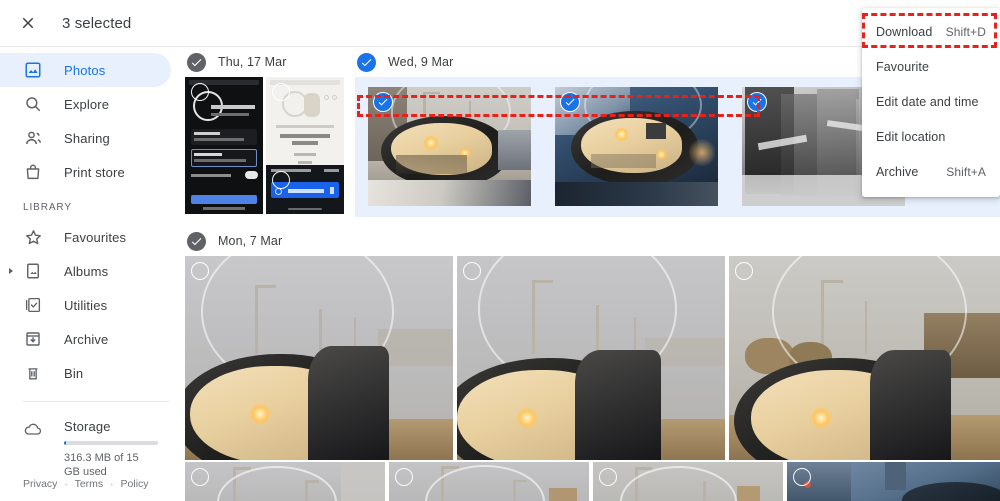 Image resolution: width=1000 pixels, height=501 pixels. I want to click on sidebar-divider, so click(96, 401).